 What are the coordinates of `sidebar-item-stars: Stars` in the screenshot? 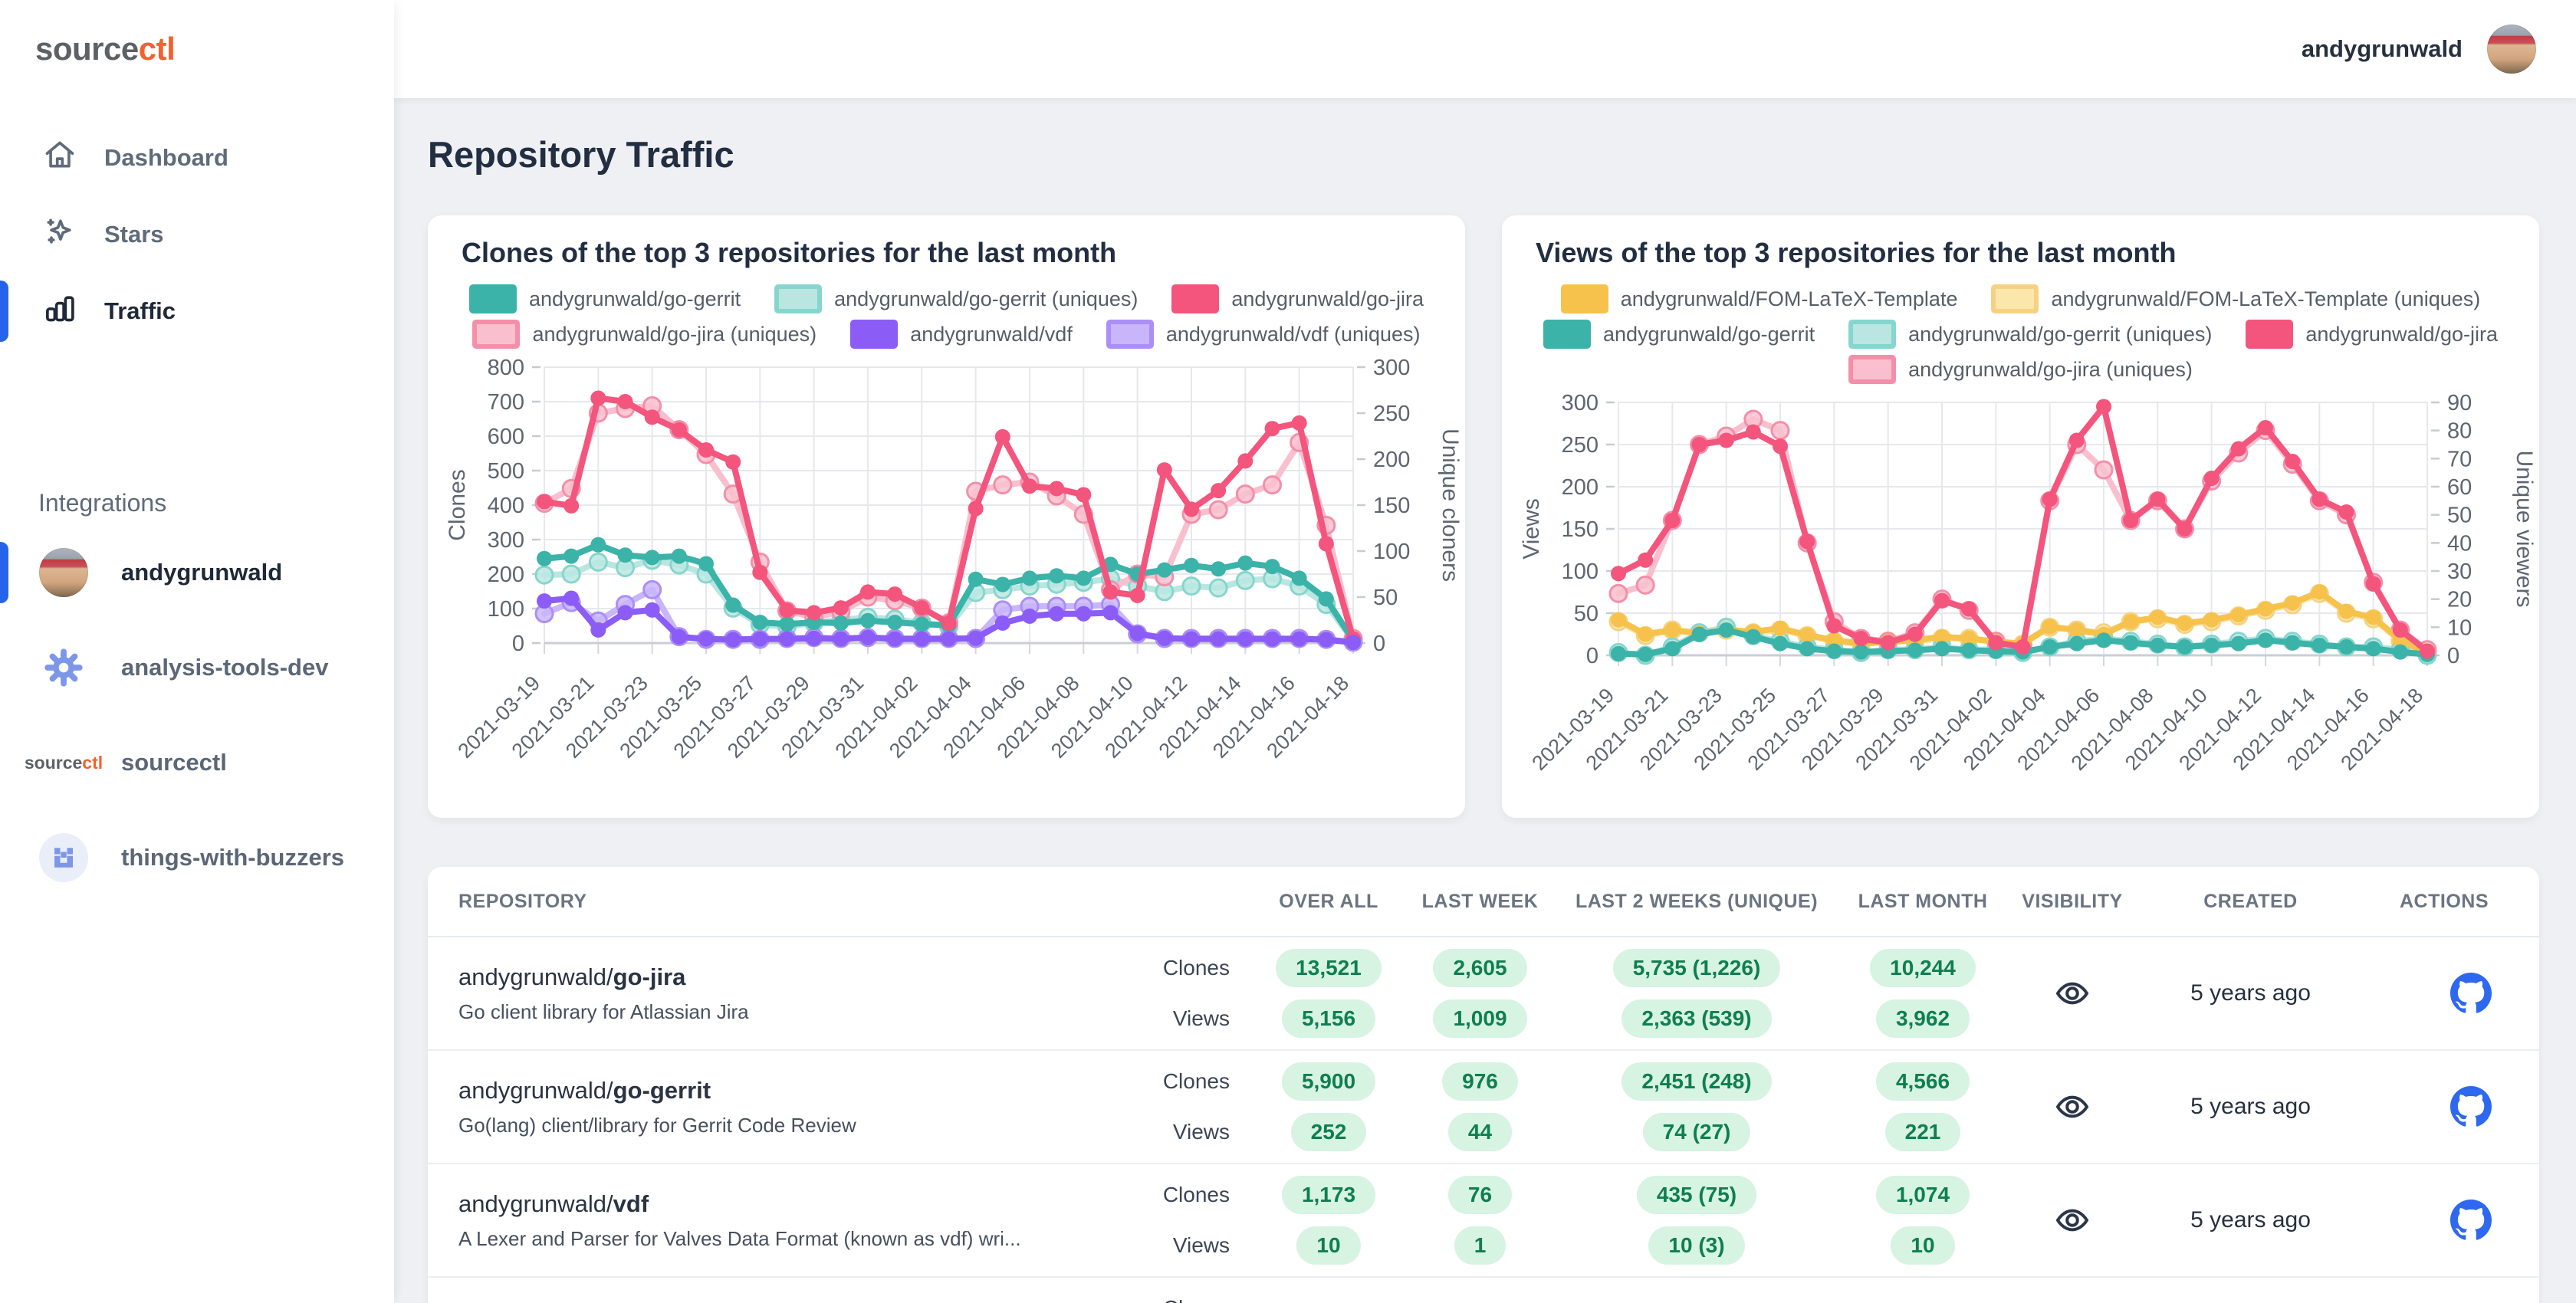 It's located at (197, 235).